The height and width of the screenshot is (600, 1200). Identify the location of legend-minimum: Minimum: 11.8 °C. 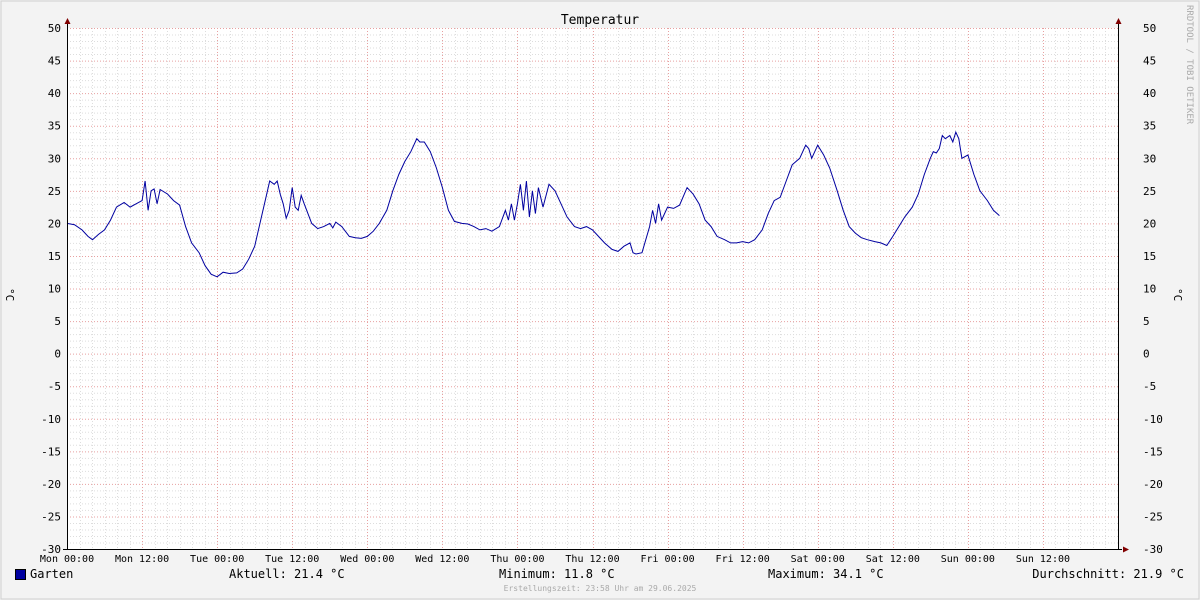
(557, 574).